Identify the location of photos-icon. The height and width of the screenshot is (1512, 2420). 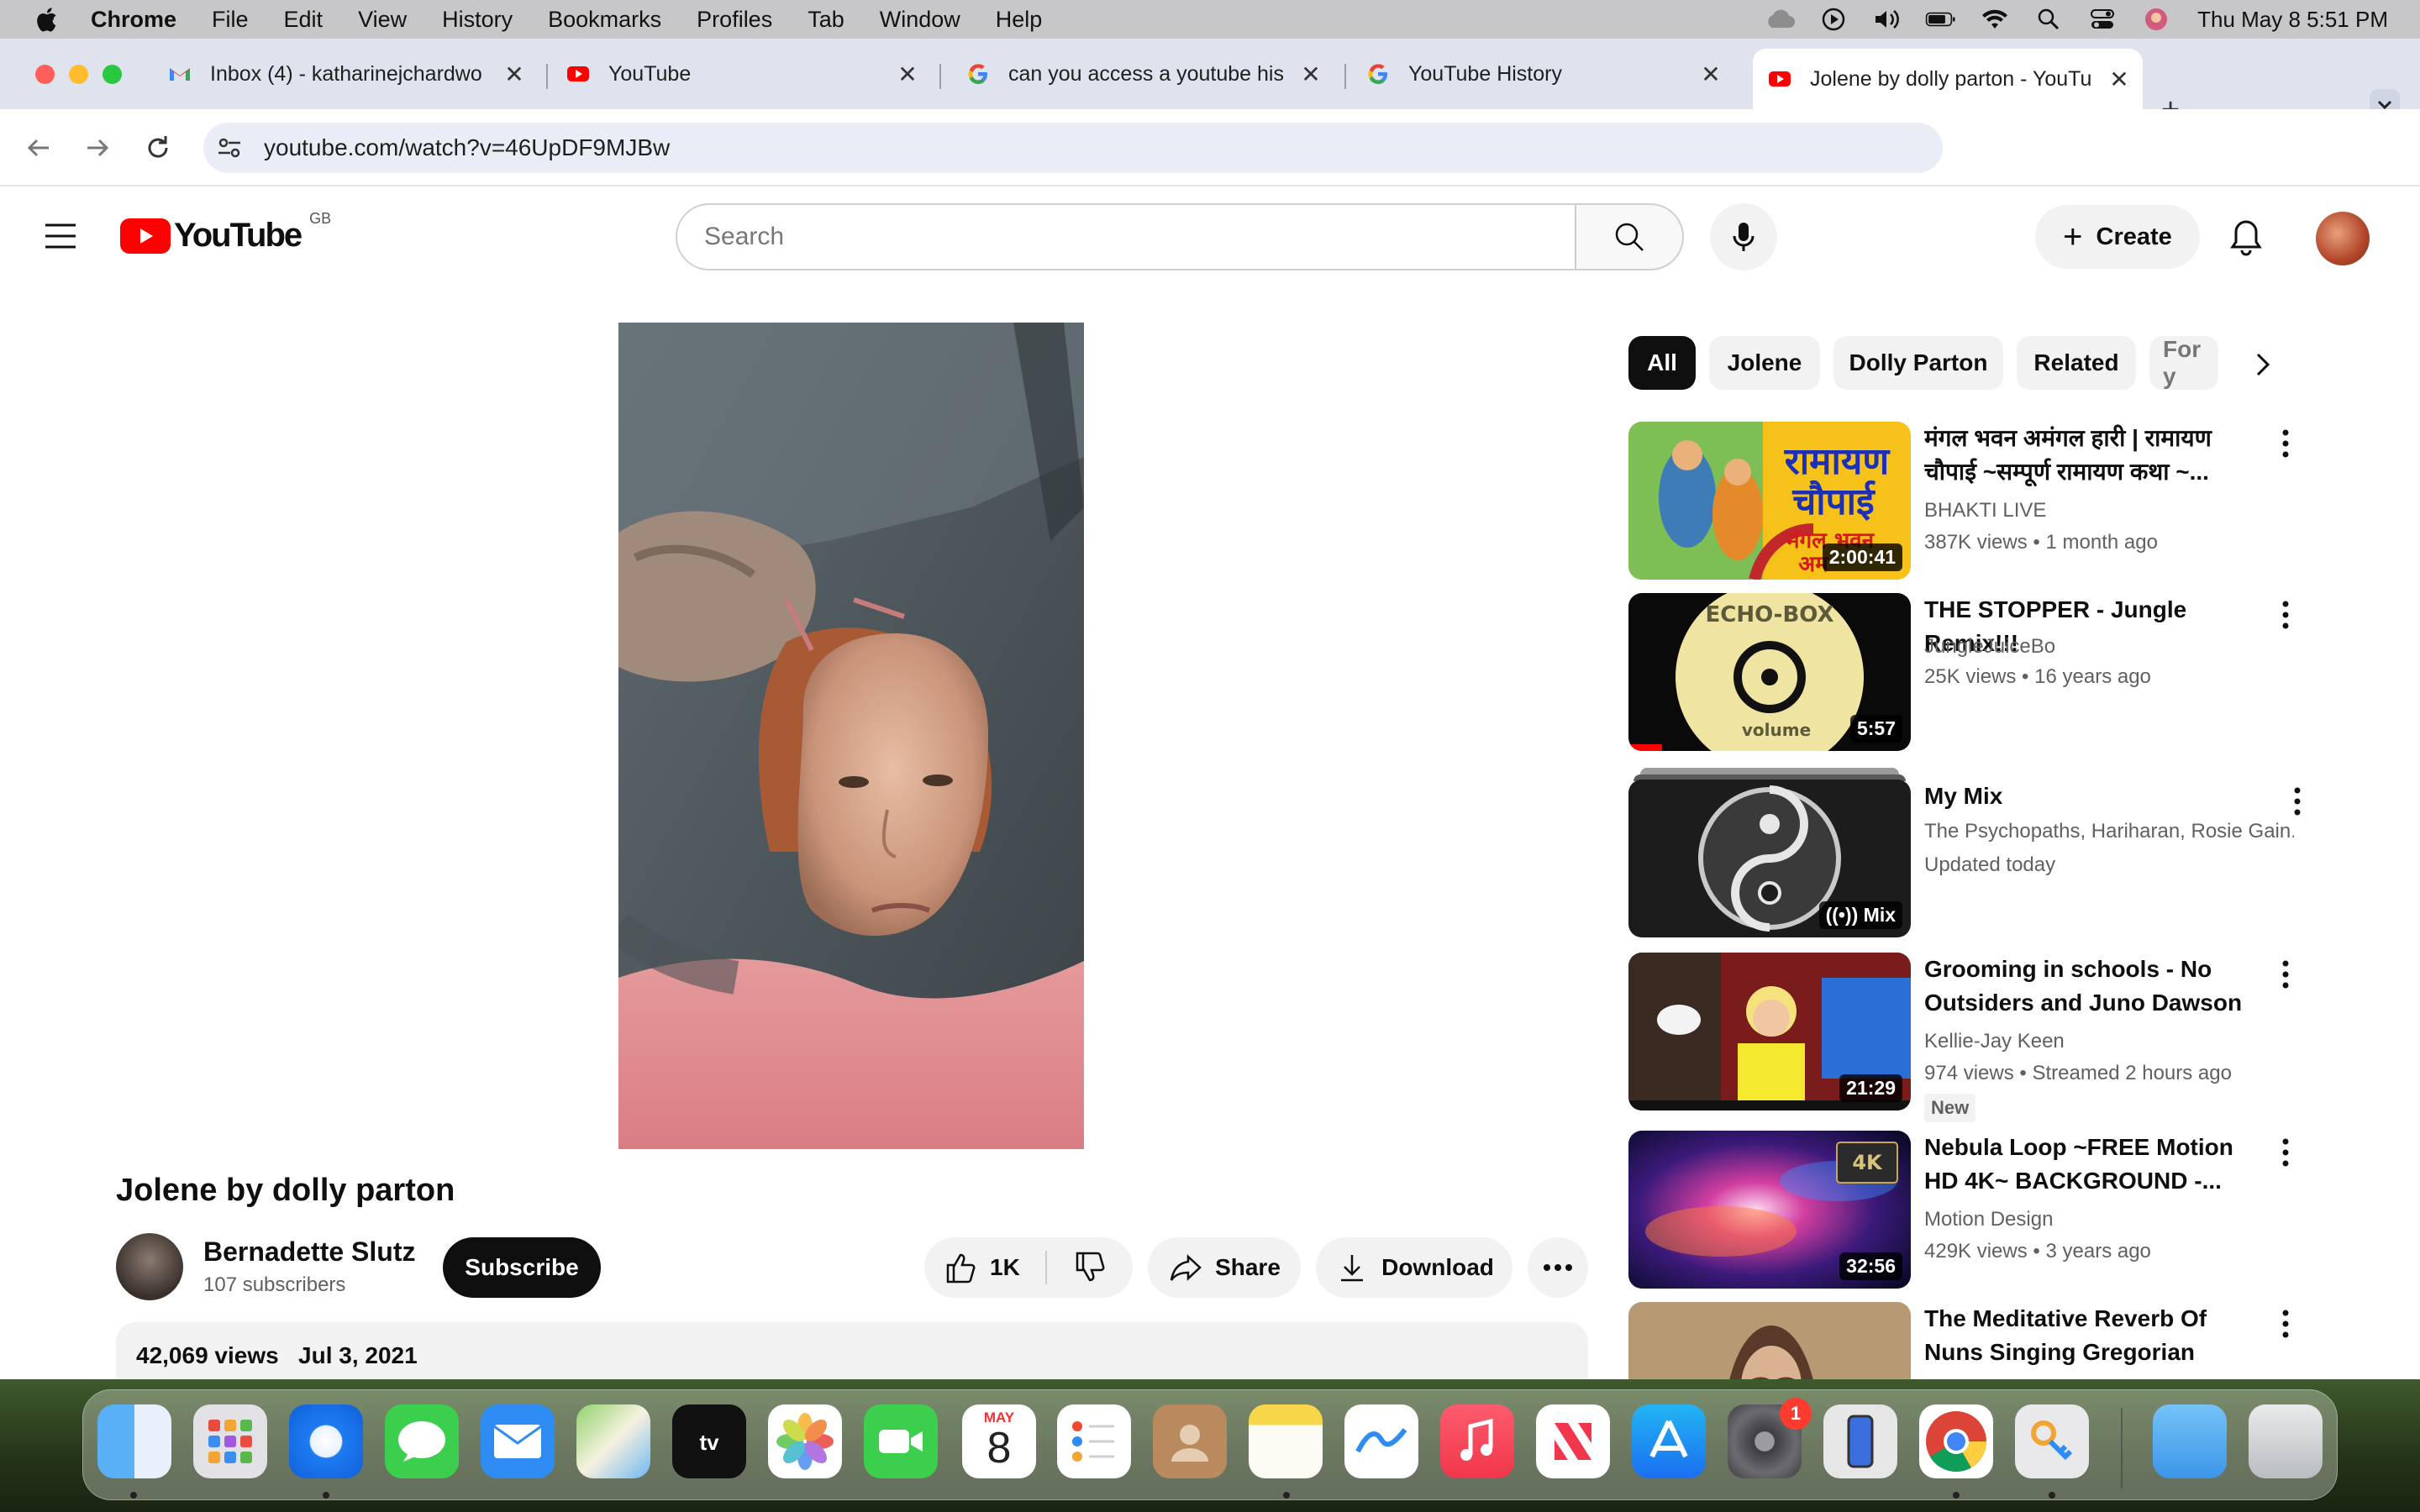
(805, 1441).